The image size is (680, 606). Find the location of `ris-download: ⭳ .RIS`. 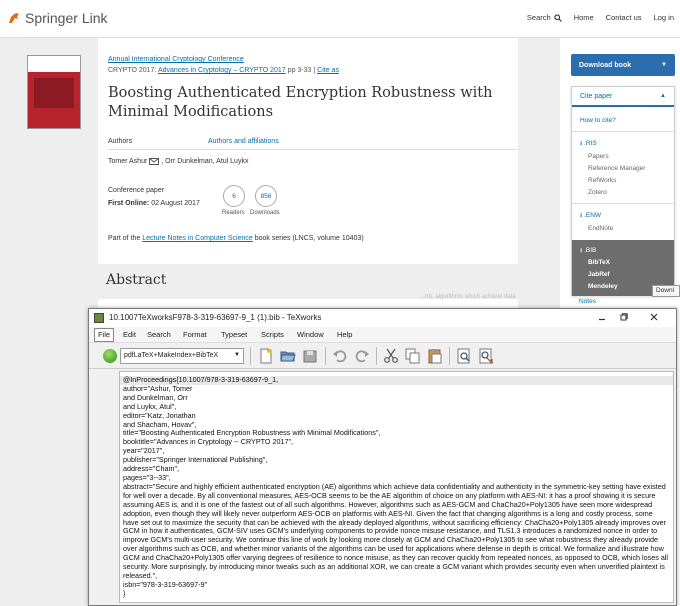

ris-download: ⭳ .RIS is located at coordinates (588, 144).